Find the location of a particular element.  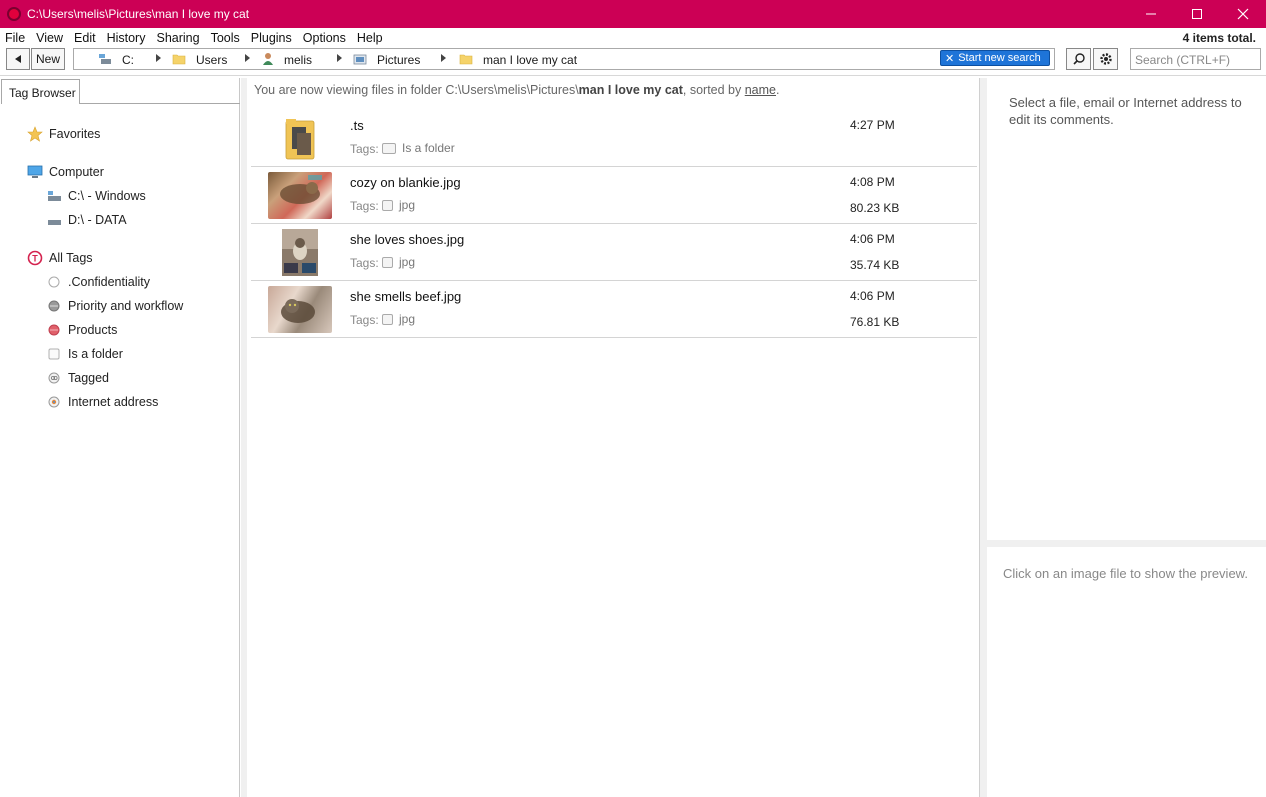

close-small-icon: ✕ is located at coordinates (950, 58).